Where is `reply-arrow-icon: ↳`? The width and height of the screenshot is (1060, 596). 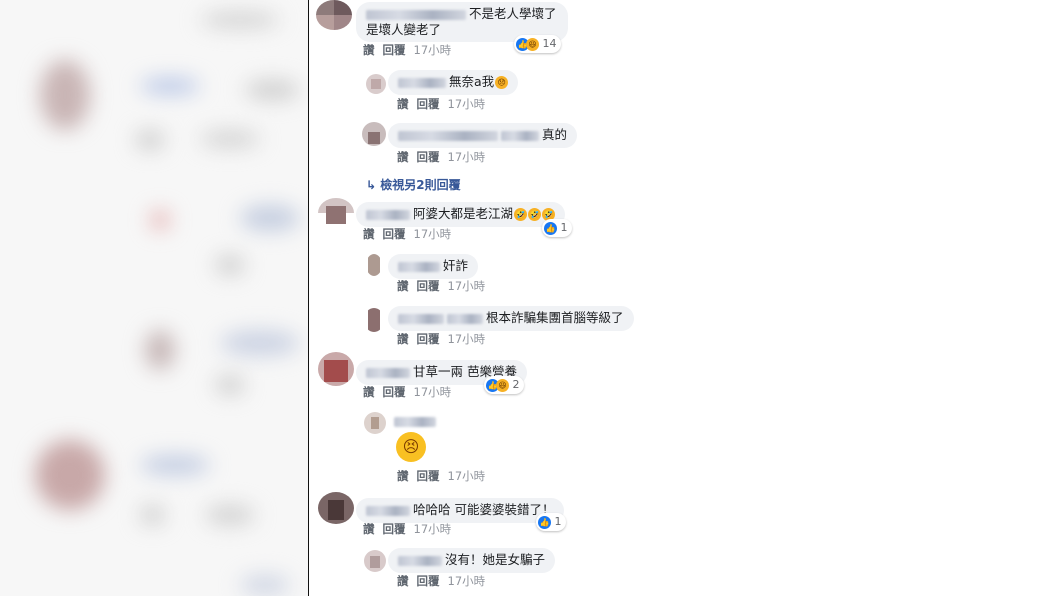 reply-arrow-icon: ↳ is located at coordinates (371, 185).